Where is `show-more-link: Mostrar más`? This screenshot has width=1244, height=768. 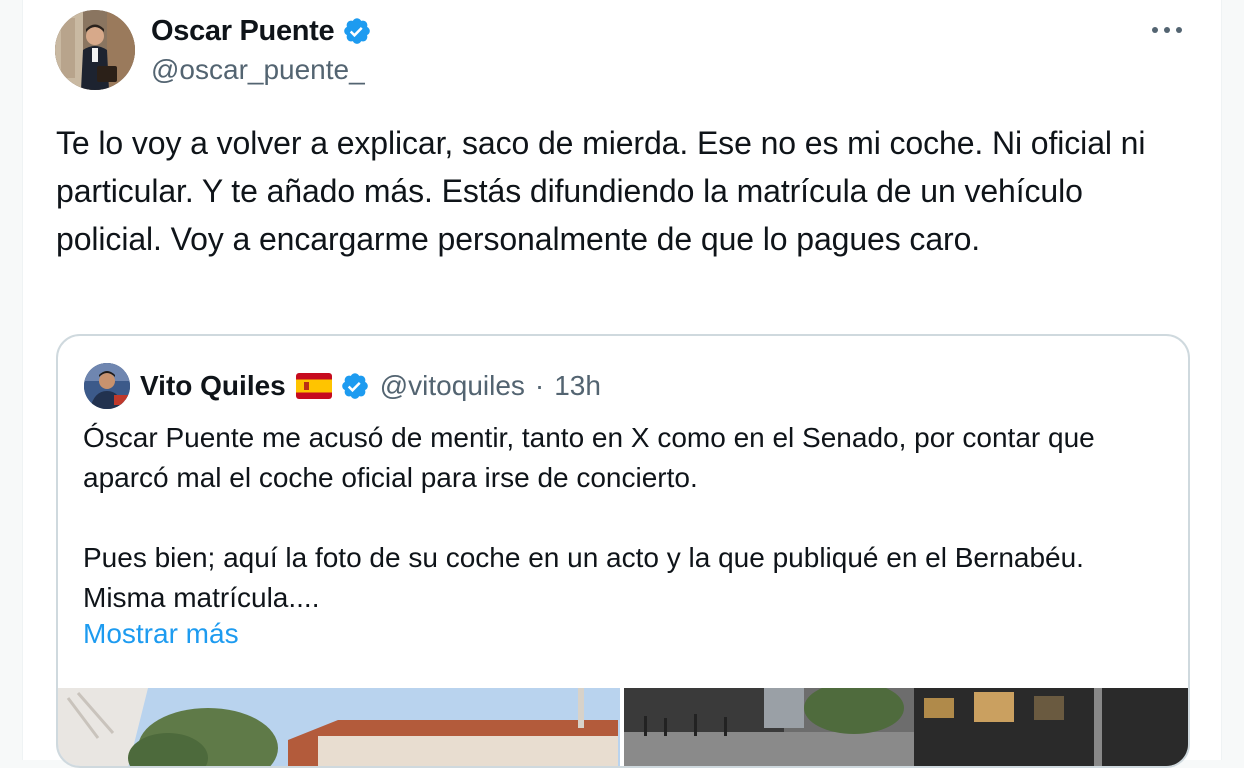 show-more-link: Mostrar más is located at coordinates (161, 634).